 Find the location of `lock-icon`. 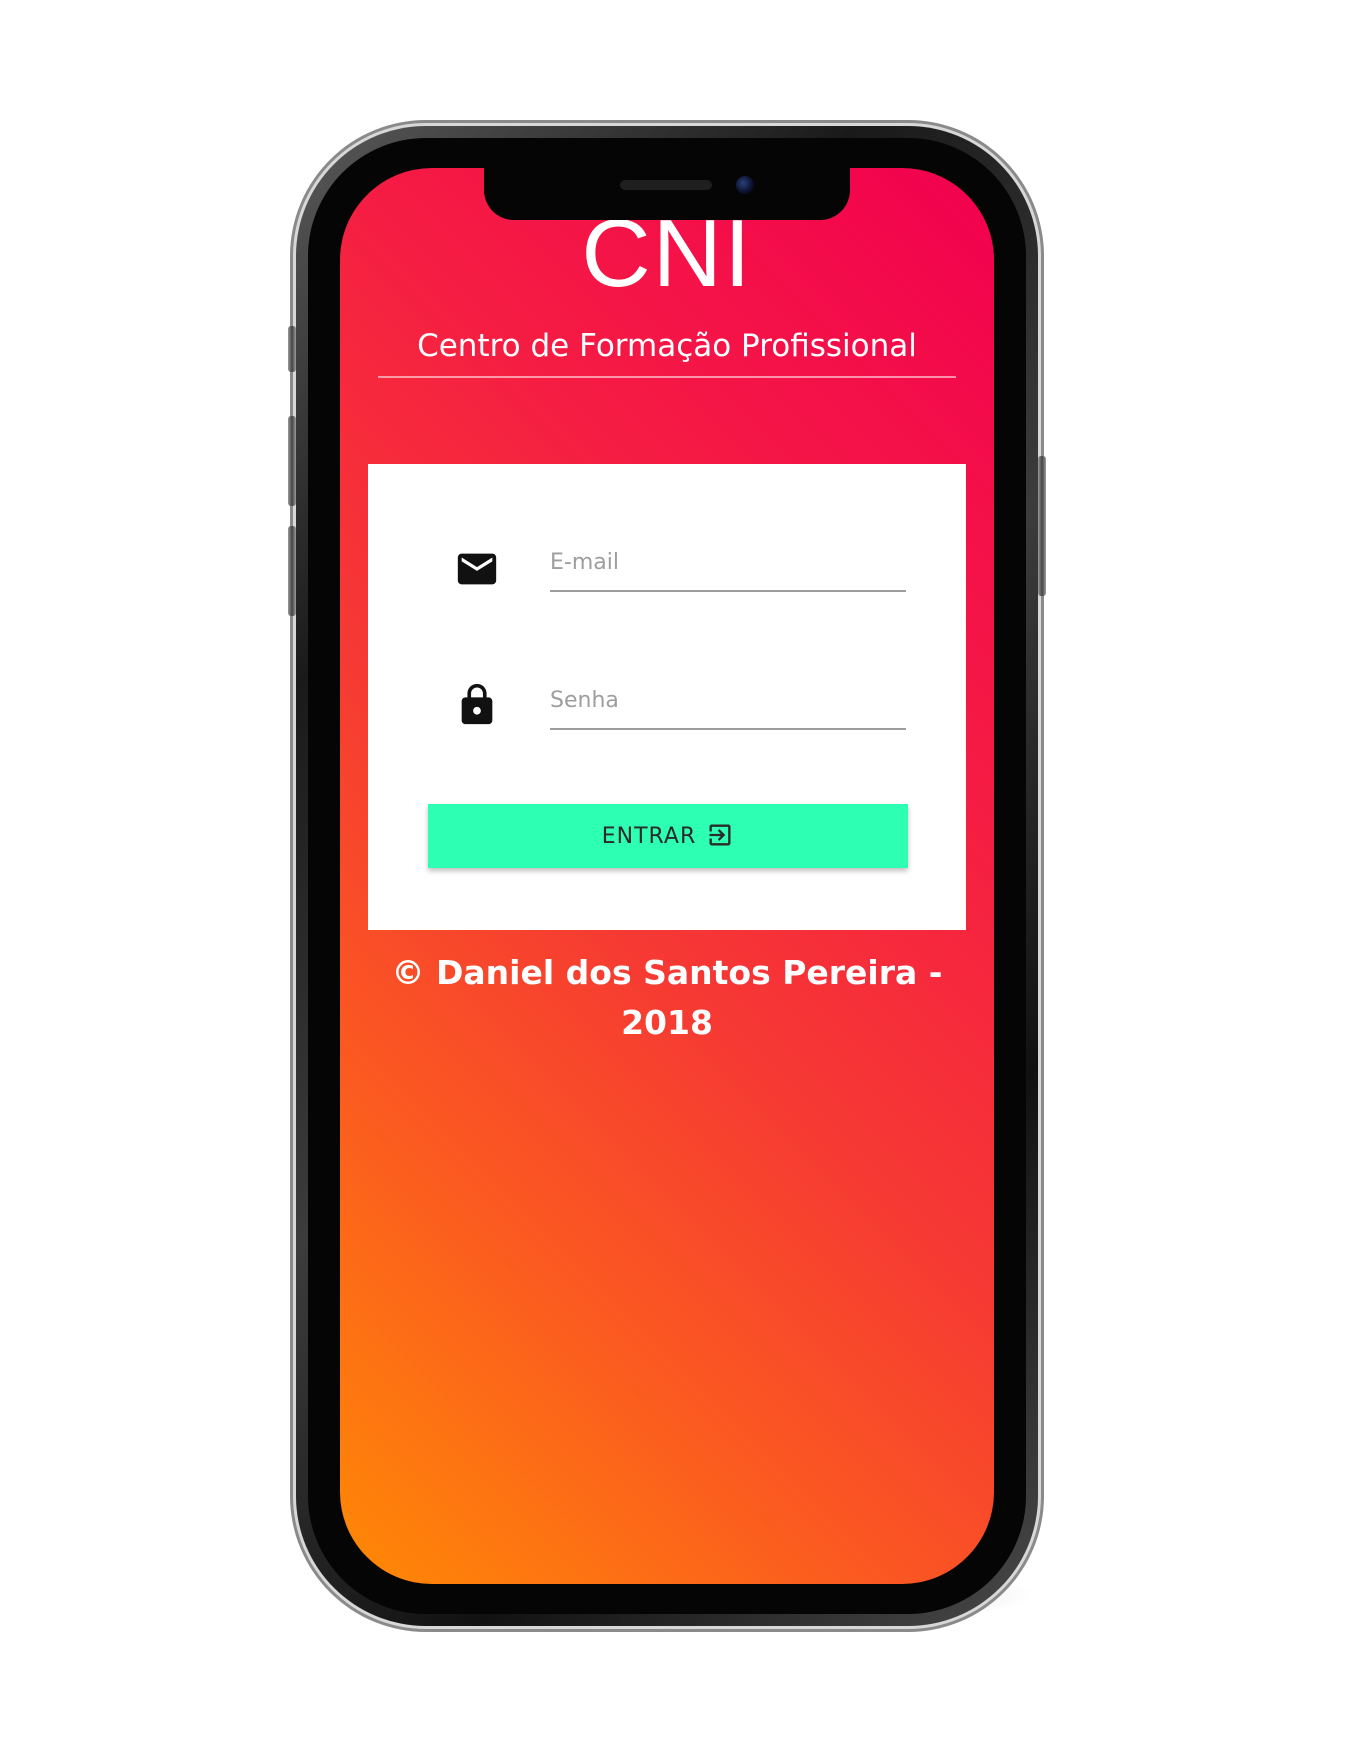

lock-icon is located at coordinates (477, 705).